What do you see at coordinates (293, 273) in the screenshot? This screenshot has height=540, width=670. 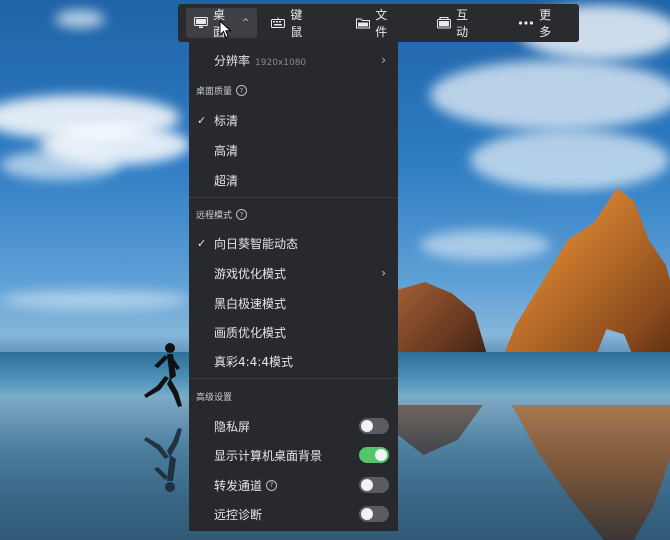 I see `mode-option-game: 游戏优化模式 ›` at bounding box center [293, 273].